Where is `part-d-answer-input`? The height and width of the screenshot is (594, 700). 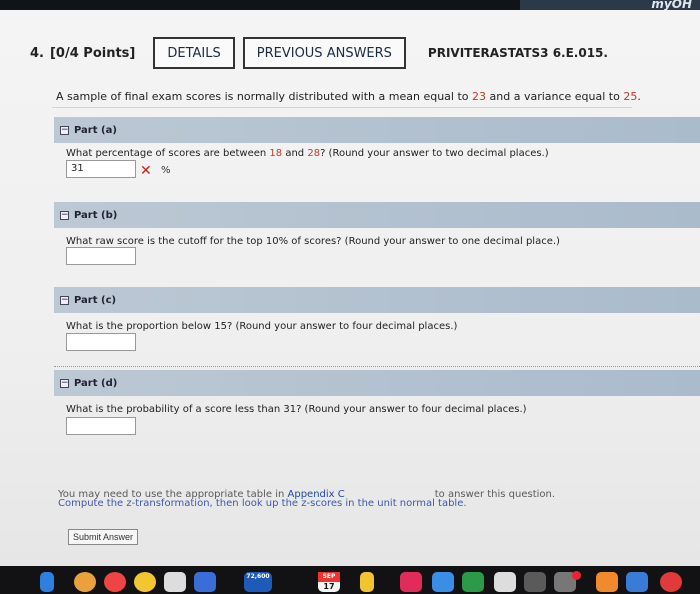 part-d-answer-input is located at coordinates (101, 426).